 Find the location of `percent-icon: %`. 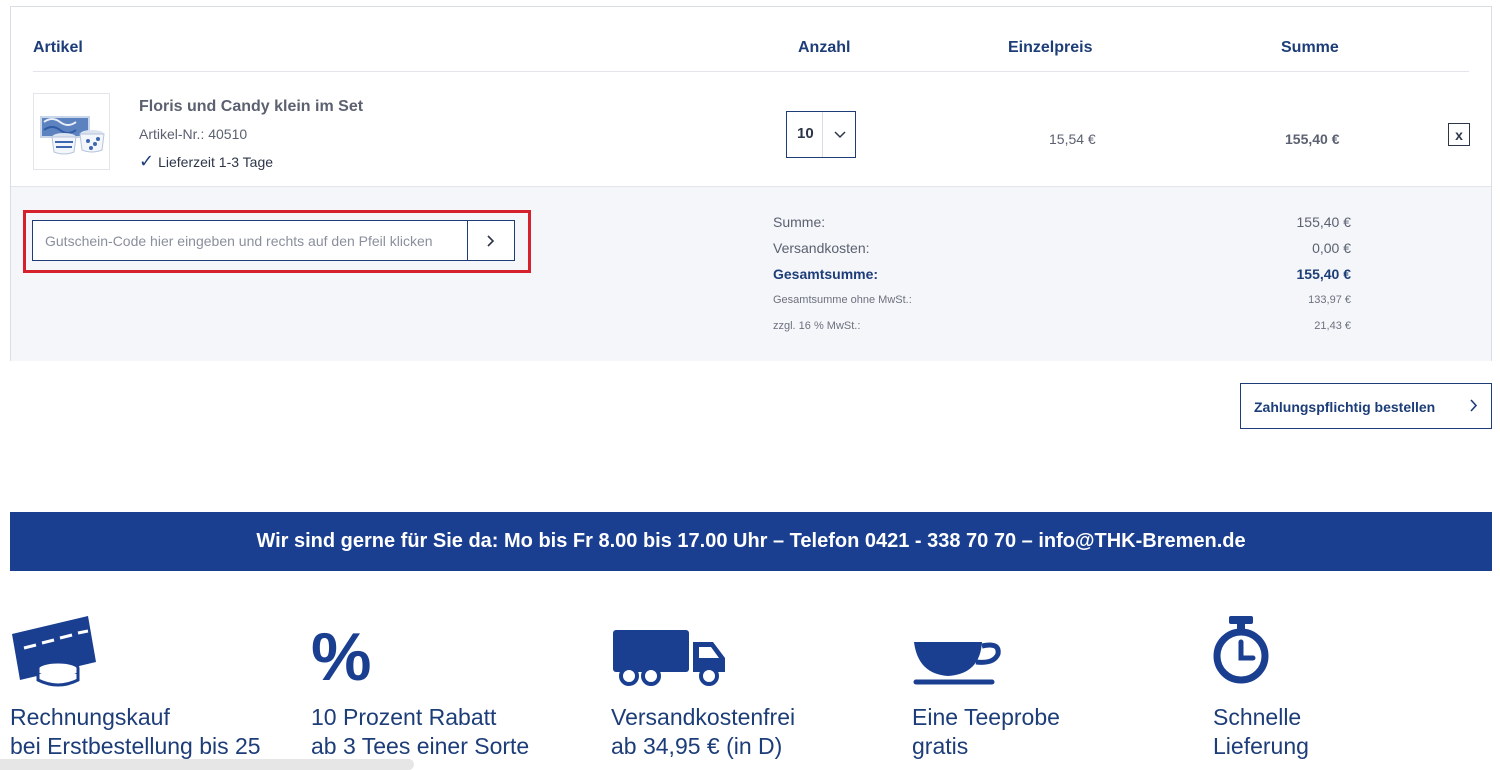

percent-icon: % is located at coordinates (341, 655).